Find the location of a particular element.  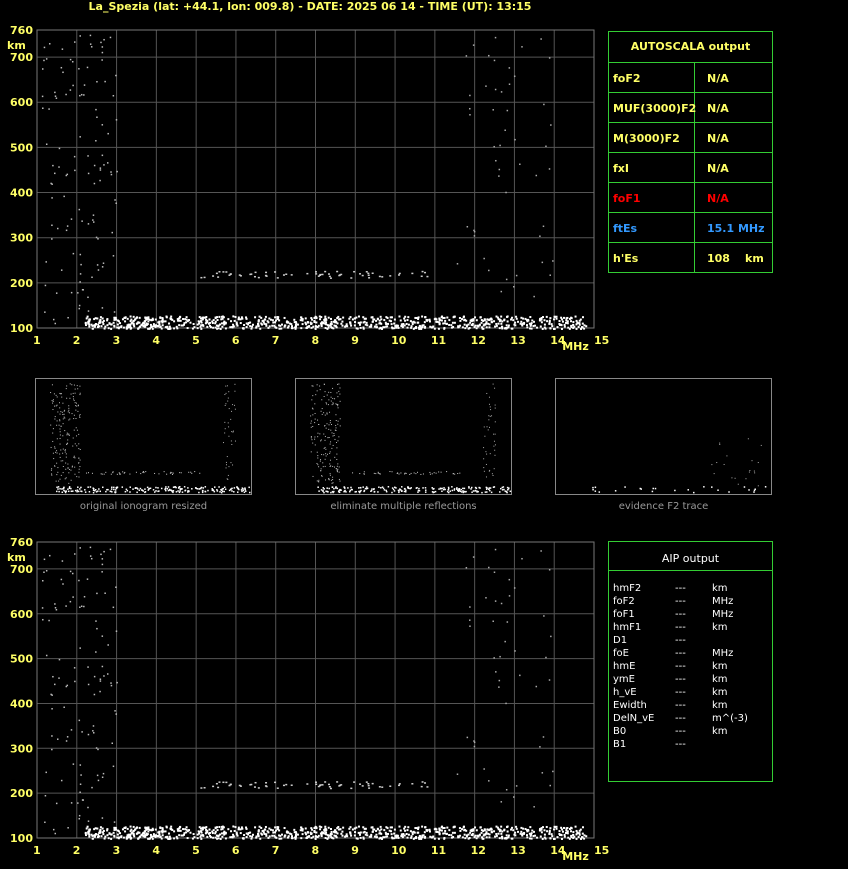

autoscala-title: AUTOSCALA output is located at coordinates (690, 46).